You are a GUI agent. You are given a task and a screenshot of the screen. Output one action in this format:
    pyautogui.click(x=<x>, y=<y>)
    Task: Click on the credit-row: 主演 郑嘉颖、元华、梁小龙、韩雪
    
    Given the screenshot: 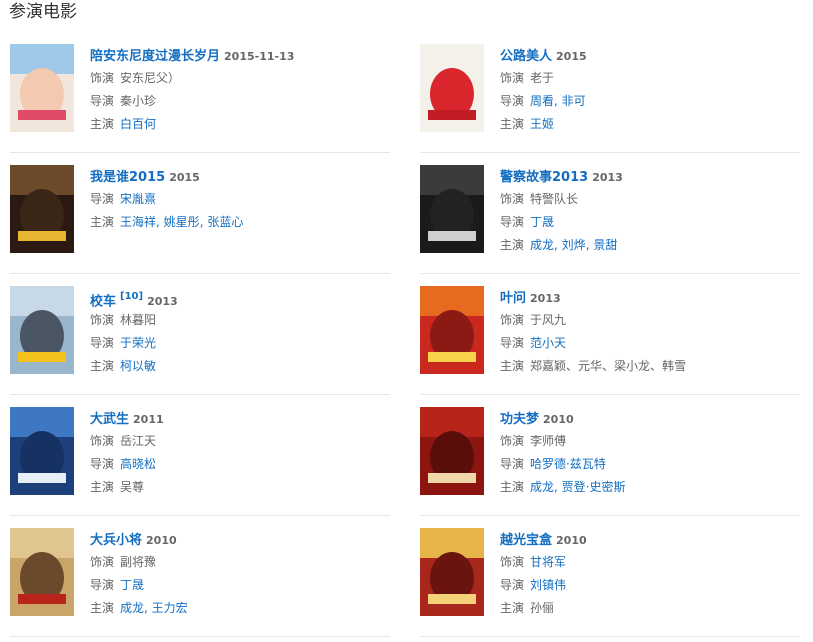 What is the action you would take?
    pyautogui.click(x=593, y=366)
    